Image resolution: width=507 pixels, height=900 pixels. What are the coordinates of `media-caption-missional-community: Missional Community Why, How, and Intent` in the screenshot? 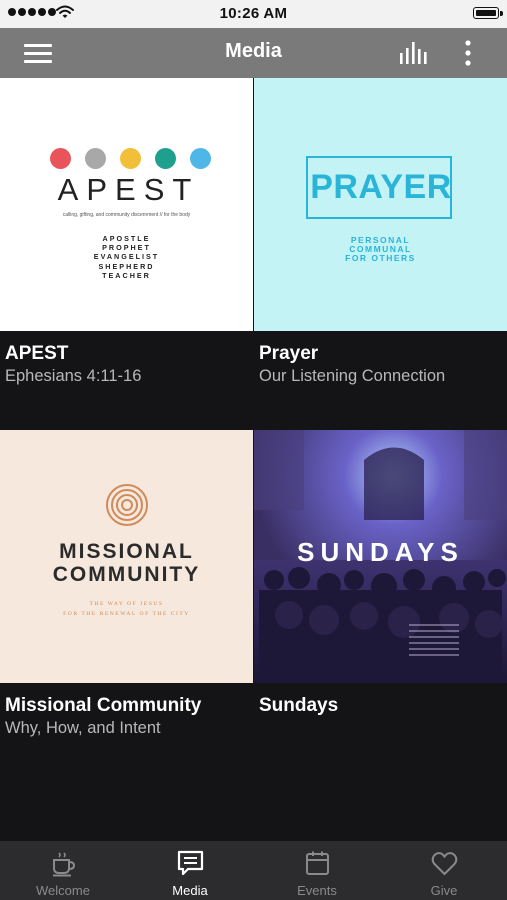 It's located at (126, 732).